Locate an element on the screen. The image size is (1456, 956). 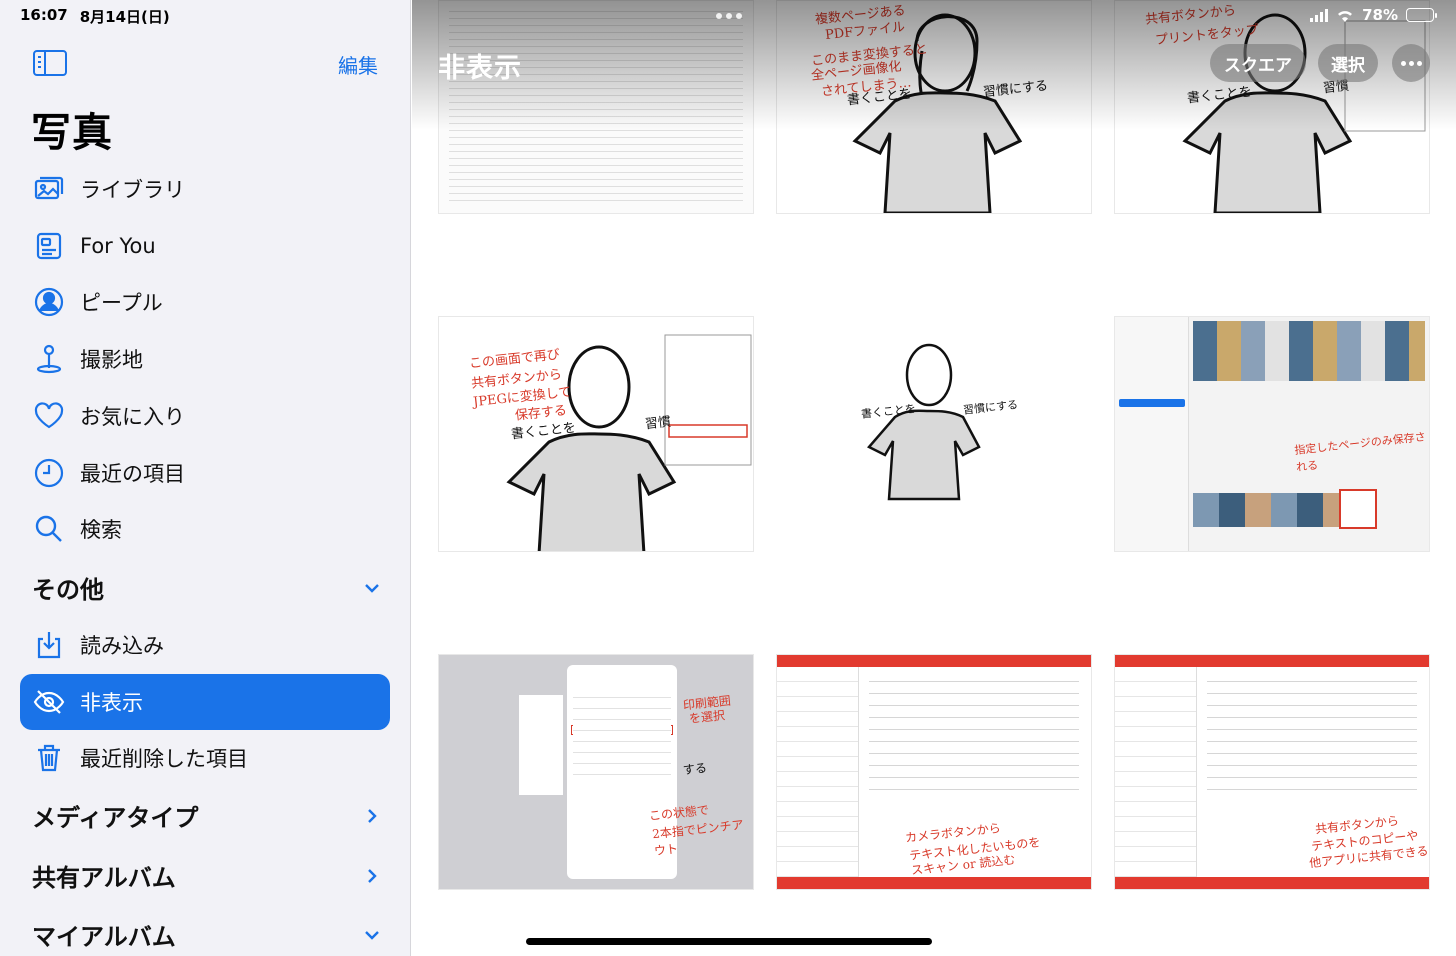
section-label: 共有アルバム is located at coordinates (104, 878).